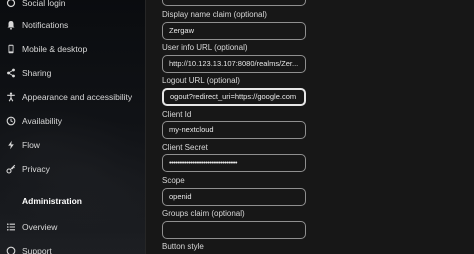  Describe the element at coordinates (73, 145) in the screenshot. I see `sidebar-item-flow: Flow` at that location.